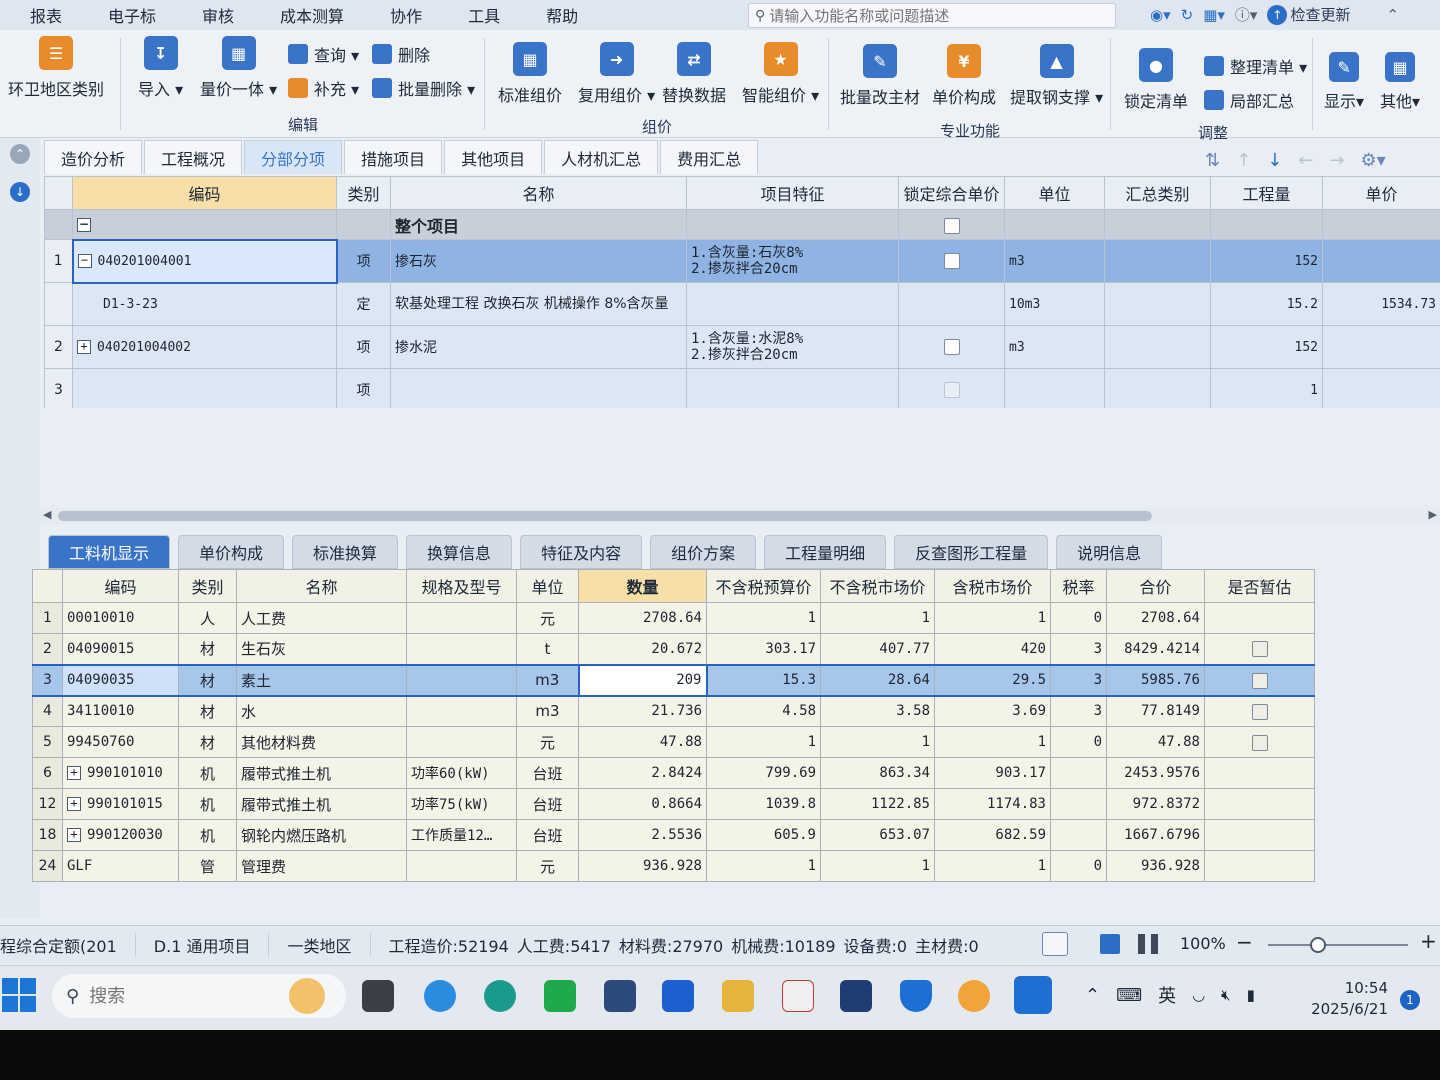 This screenshot has height=1080, width=1440. Describe the element at coordinates (792, 347) in the screenshot. I see `feature-cell: 1.含灰量:水泥8% 2.掺灰拌合20cm` at that location.